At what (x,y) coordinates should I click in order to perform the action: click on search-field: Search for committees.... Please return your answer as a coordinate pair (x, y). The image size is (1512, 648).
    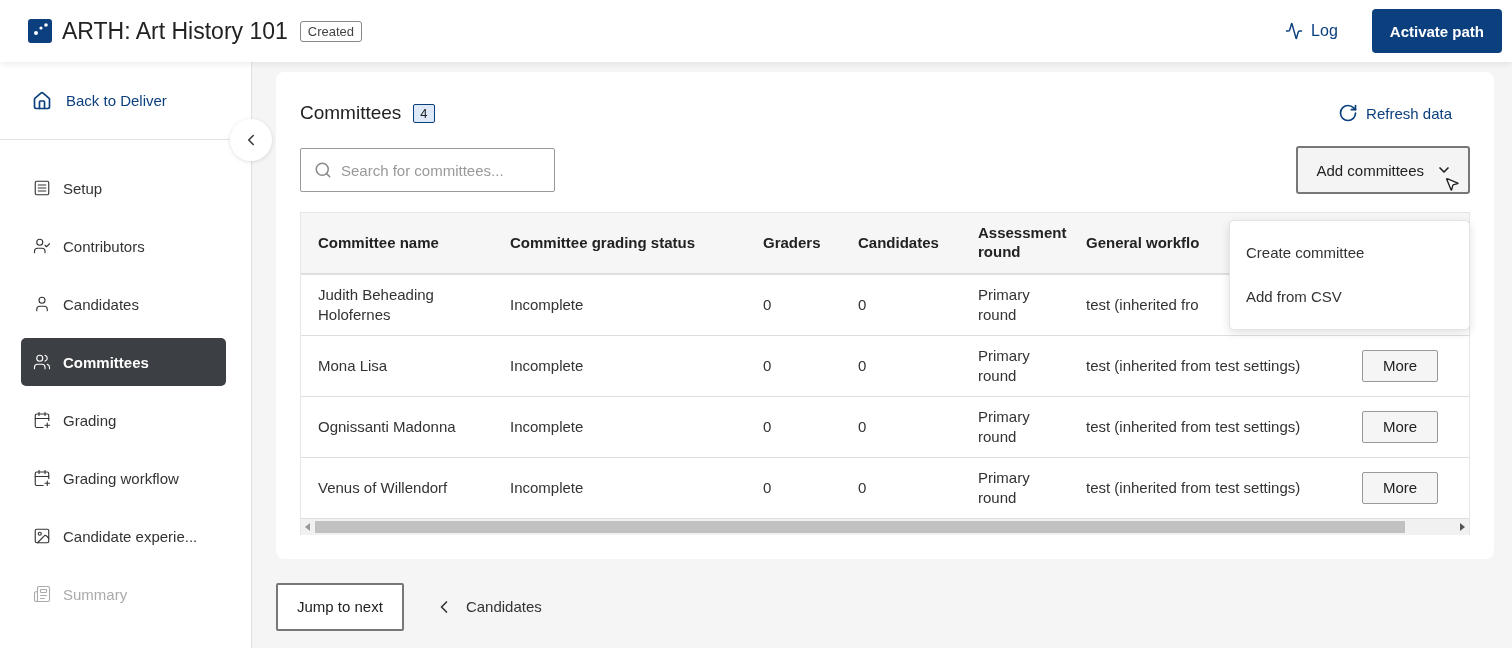
    Looking at the image, I should click on (427, 170).